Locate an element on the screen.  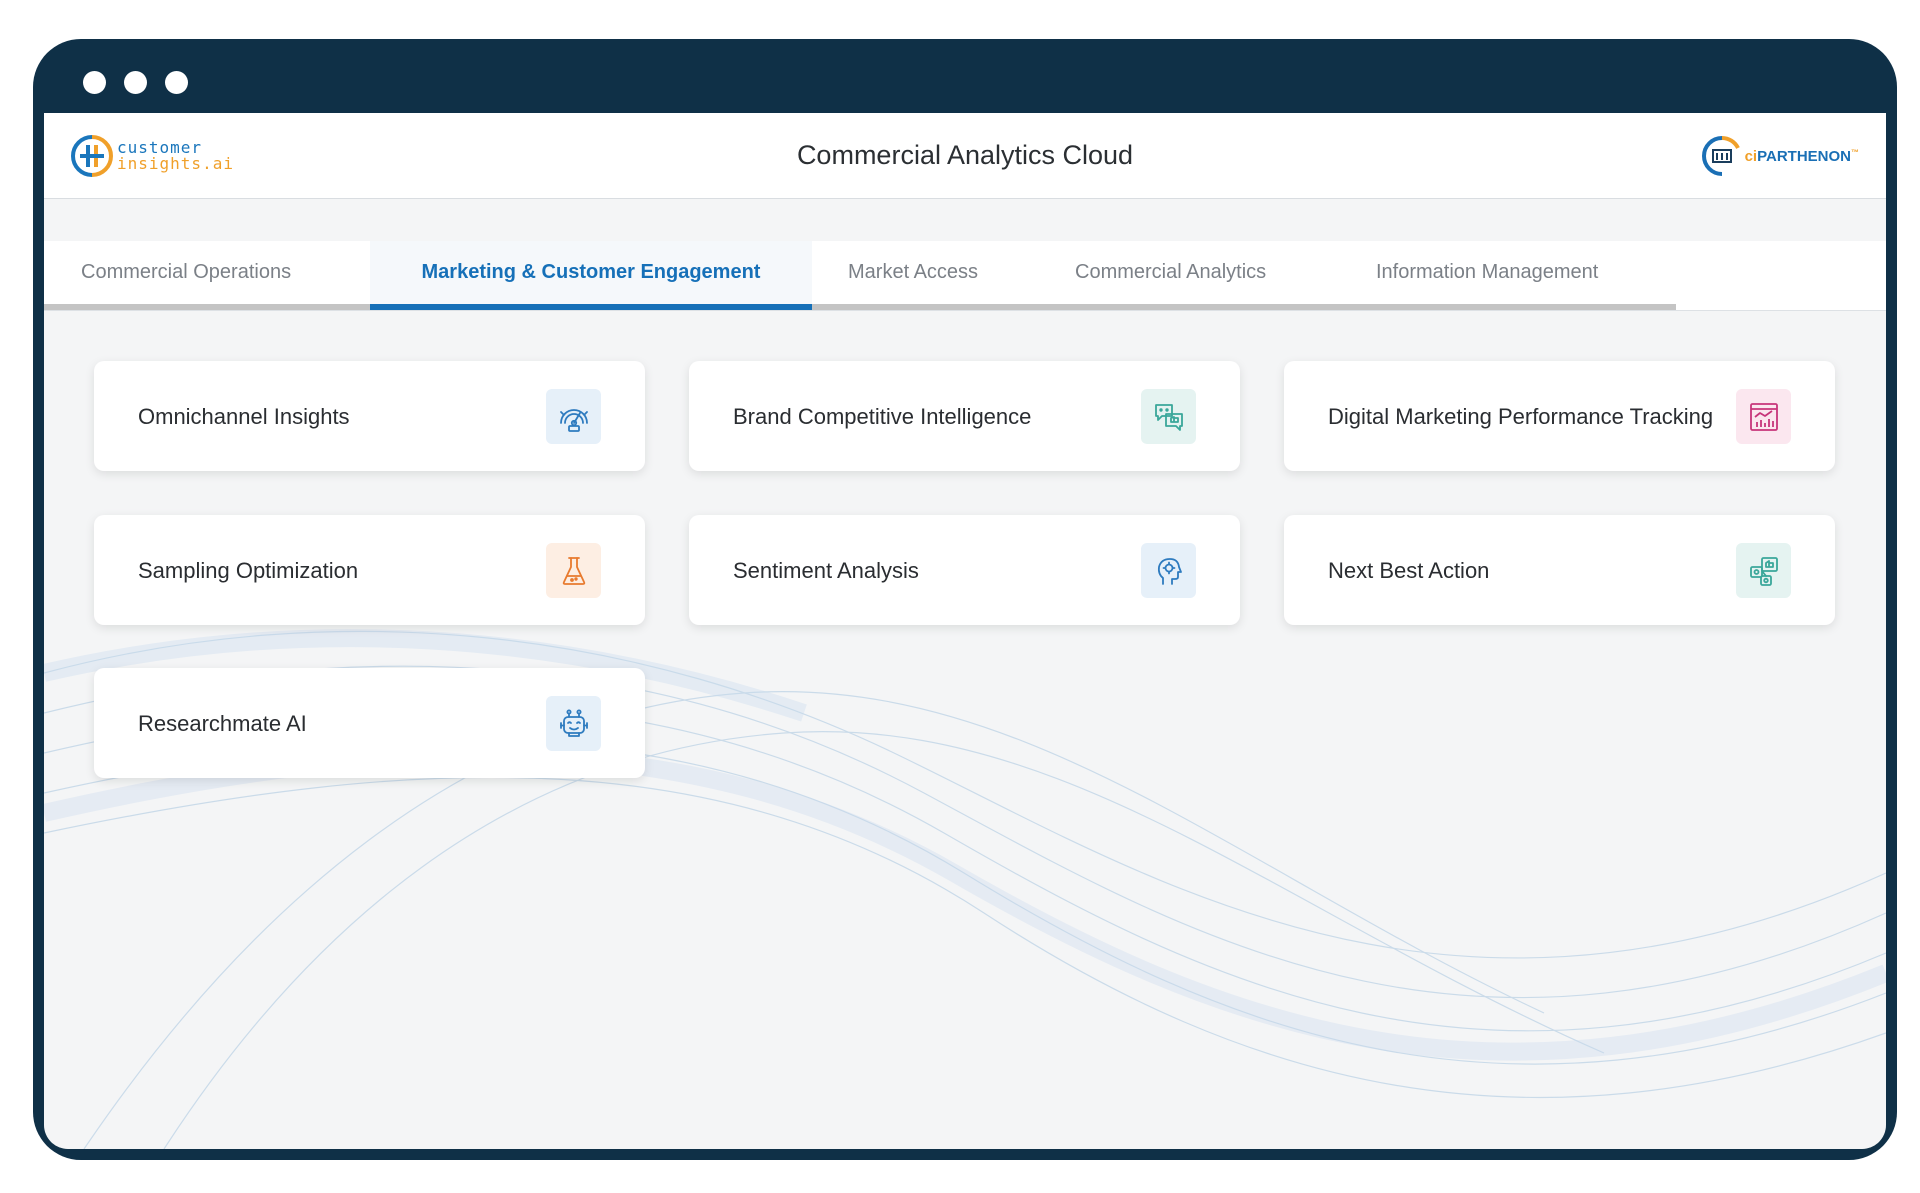
card-sentiment-analysis: Sentiment Analysis is located at coordinates (964, 570).